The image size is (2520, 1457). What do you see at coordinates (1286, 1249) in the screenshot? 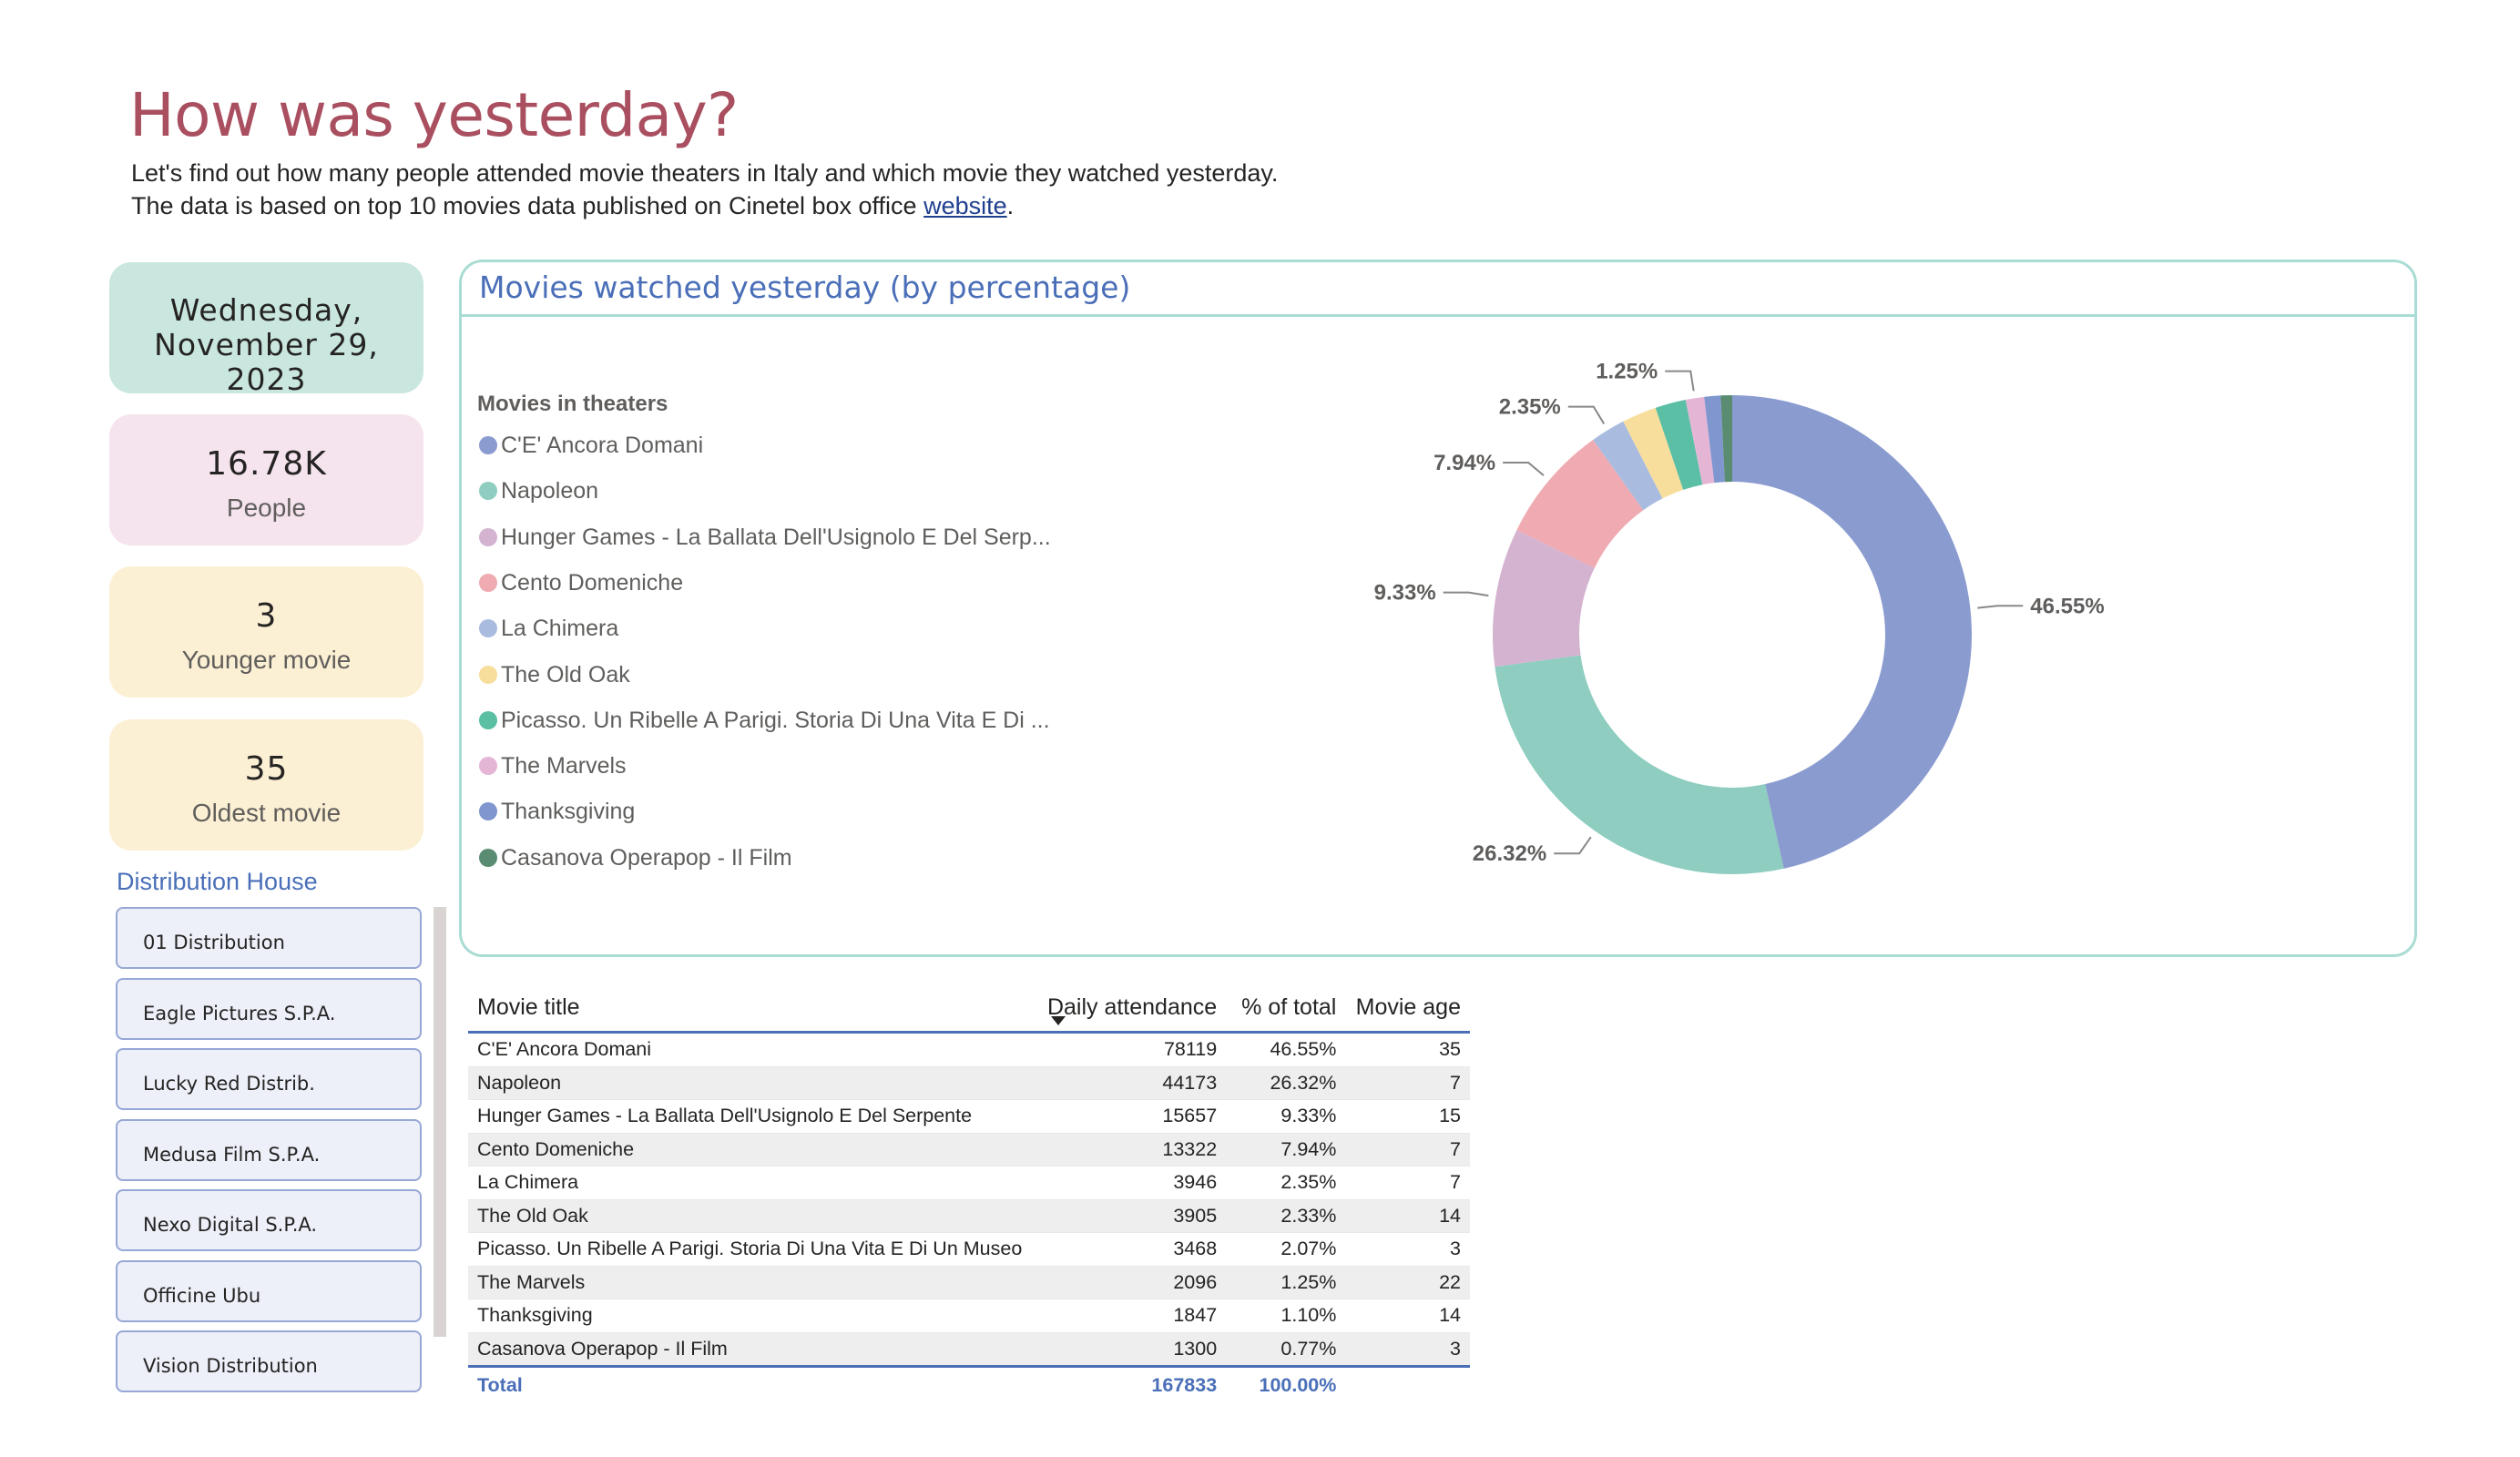
I see `cell-percent-total: 2.07%` at bounding box center [1286, 1249].